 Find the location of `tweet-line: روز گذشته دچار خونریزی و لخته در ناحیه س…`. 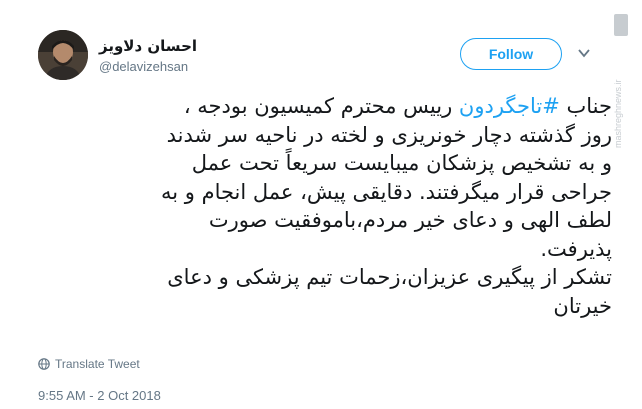

tweet-line: روز گذشته دچار خونریزی و لخته در ناحیه س… is located at coordinates (389, 134).